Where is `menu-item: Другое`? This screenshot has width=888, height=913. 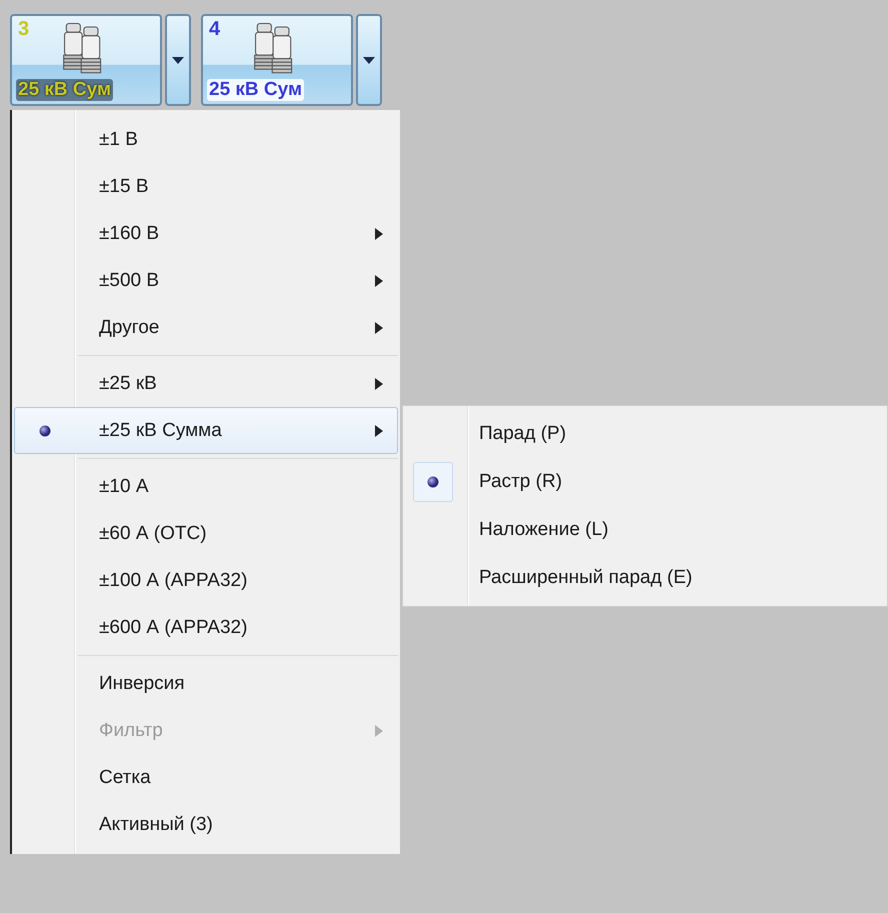 menu-item: Другое is located at coordinates (206, 327).